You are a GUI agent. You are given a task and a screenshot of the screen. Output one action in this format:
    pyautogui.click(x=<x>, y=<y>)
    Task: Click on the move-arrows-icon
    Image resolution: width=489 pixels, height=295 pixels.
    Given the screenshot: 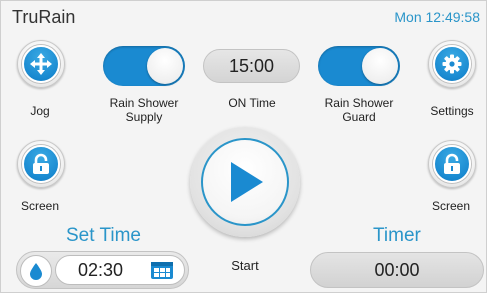 What is the action you would take?
    pyautogui.click(x=41, y=64)
    